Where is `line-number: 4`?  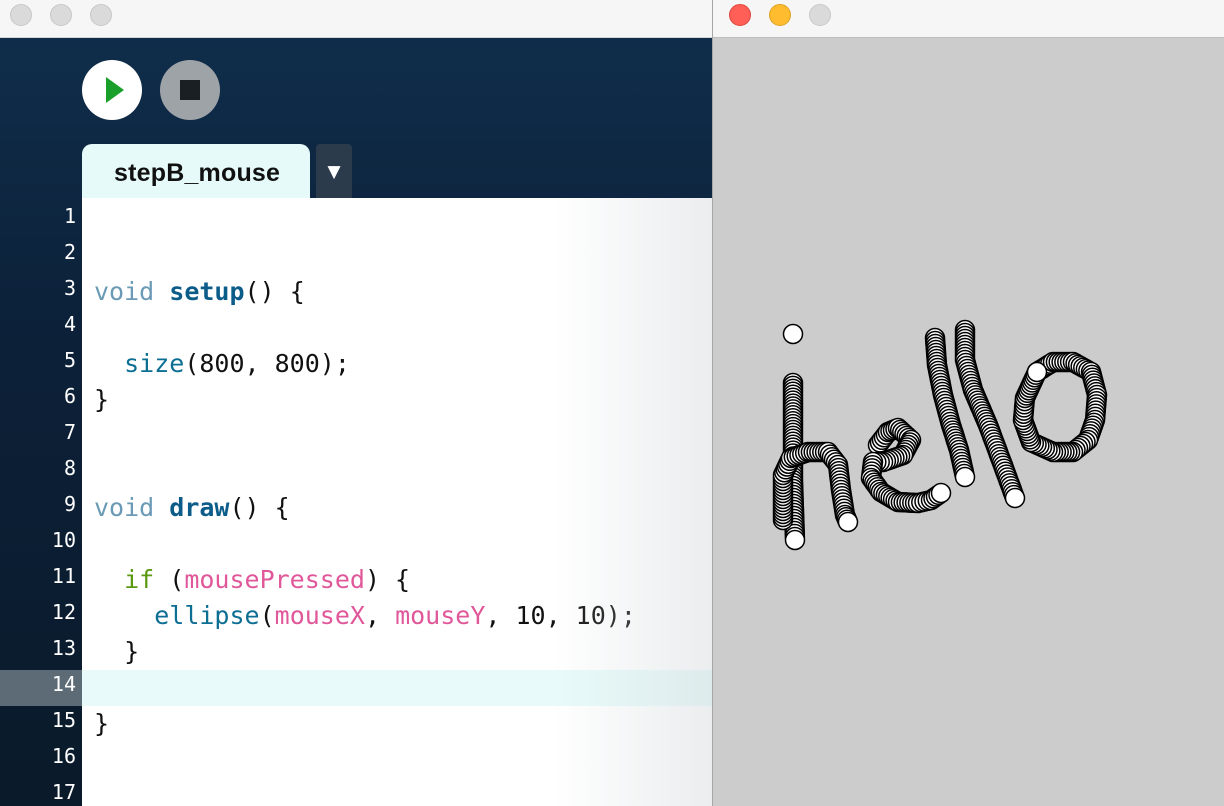
line-number: 4 is located at coordinates (69, 324).